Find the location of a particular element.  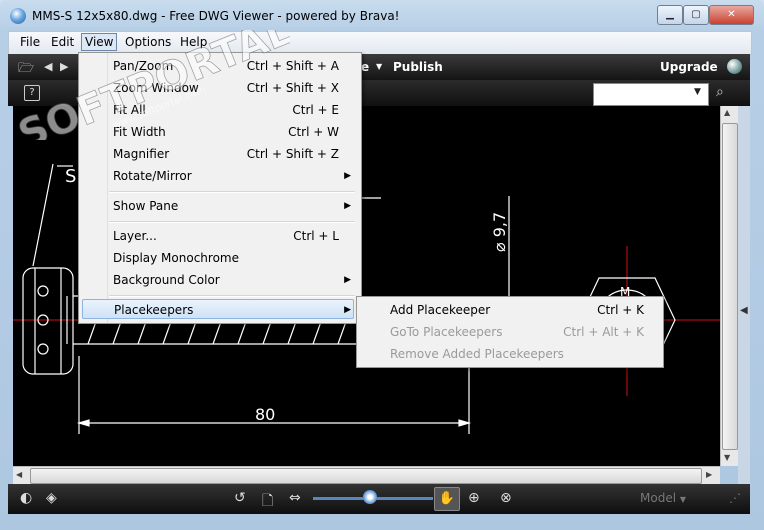

menu-item-label: Add Placekeeper is located at coordinates (440, 310).